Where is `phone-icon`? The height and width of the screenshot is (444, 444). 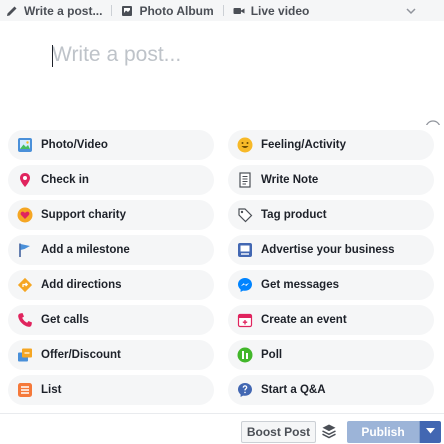
phone-icon is located at coordinates (25, 320).